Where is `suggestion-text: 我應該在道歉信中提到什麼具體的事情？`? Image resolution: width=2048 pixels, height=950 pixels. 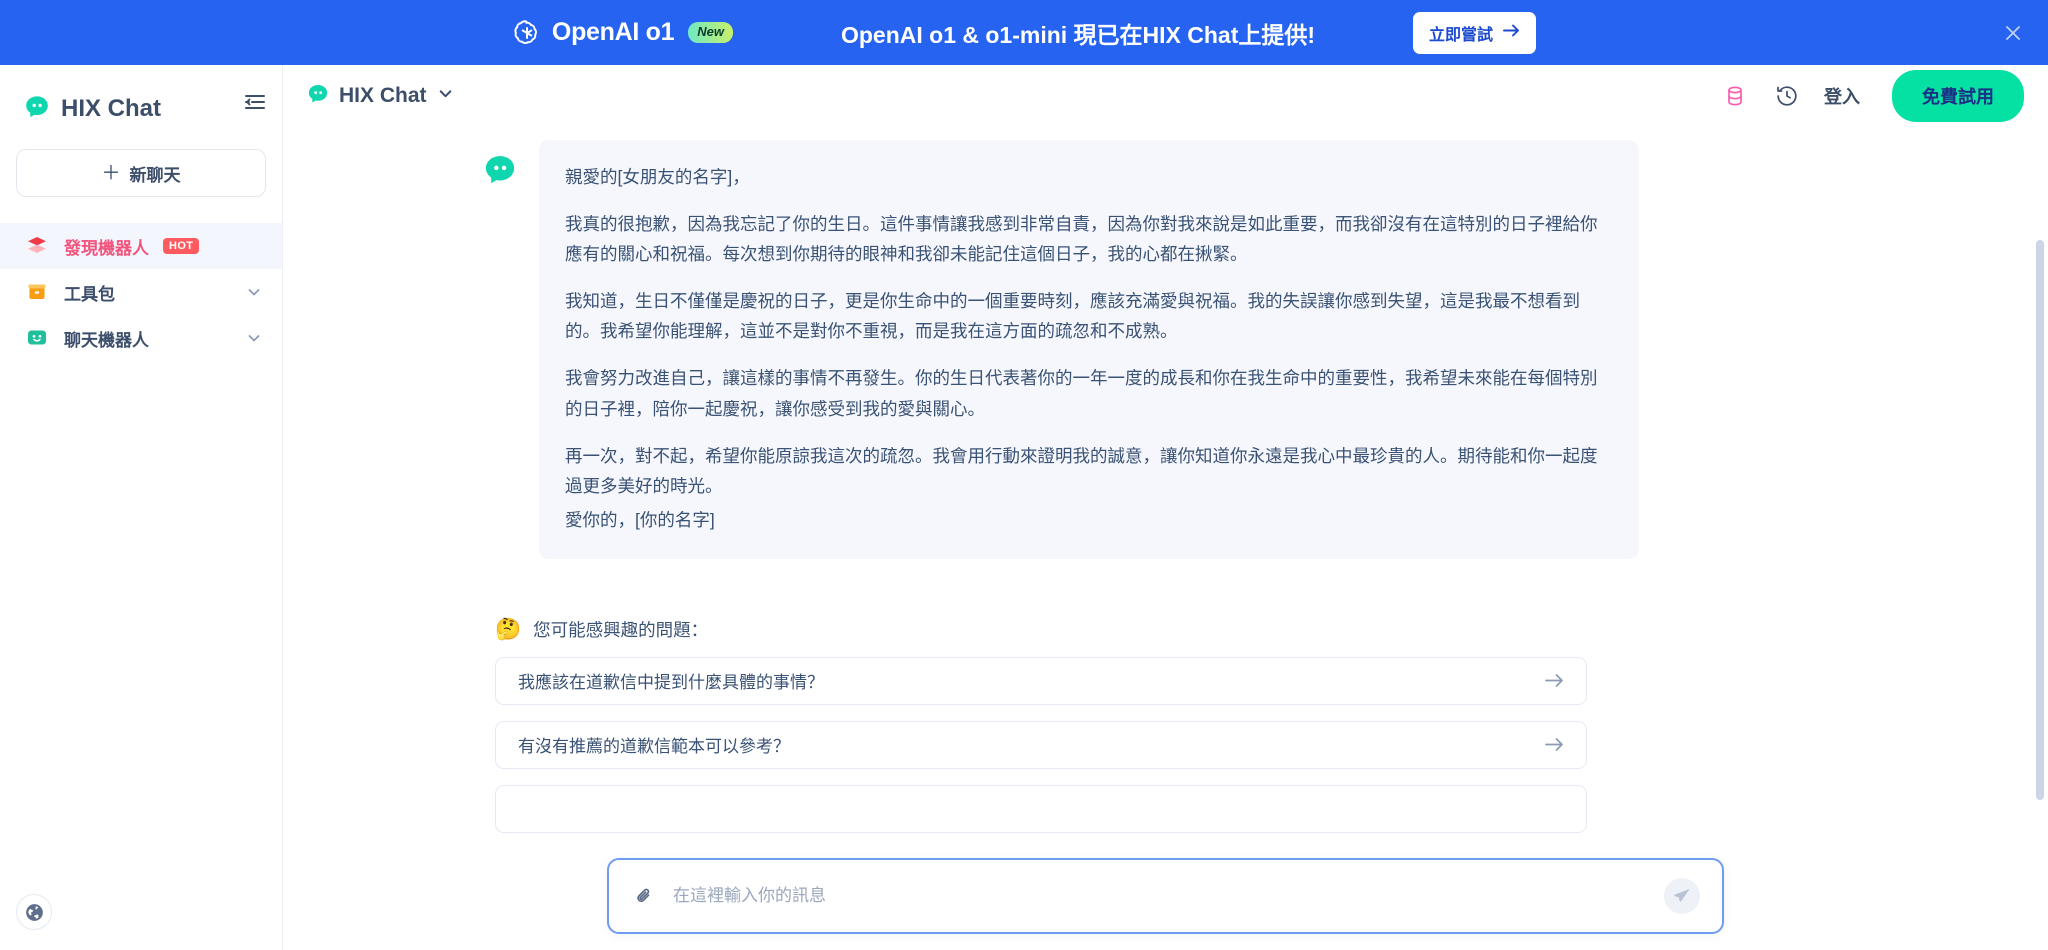 suggestion-text: 我應該在道歉信中提到什麼具體的事情？ is located at coordinates (671, 683).